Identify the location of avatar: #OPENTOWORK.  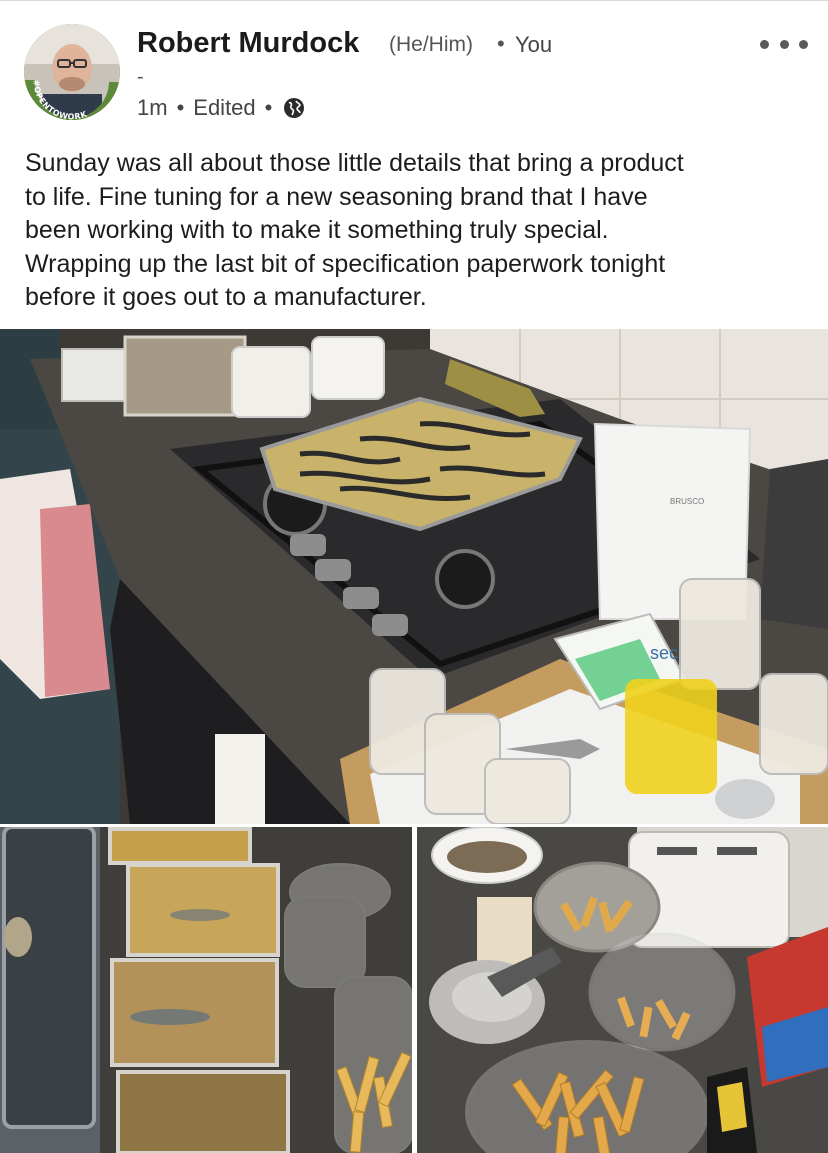
(72, 72).